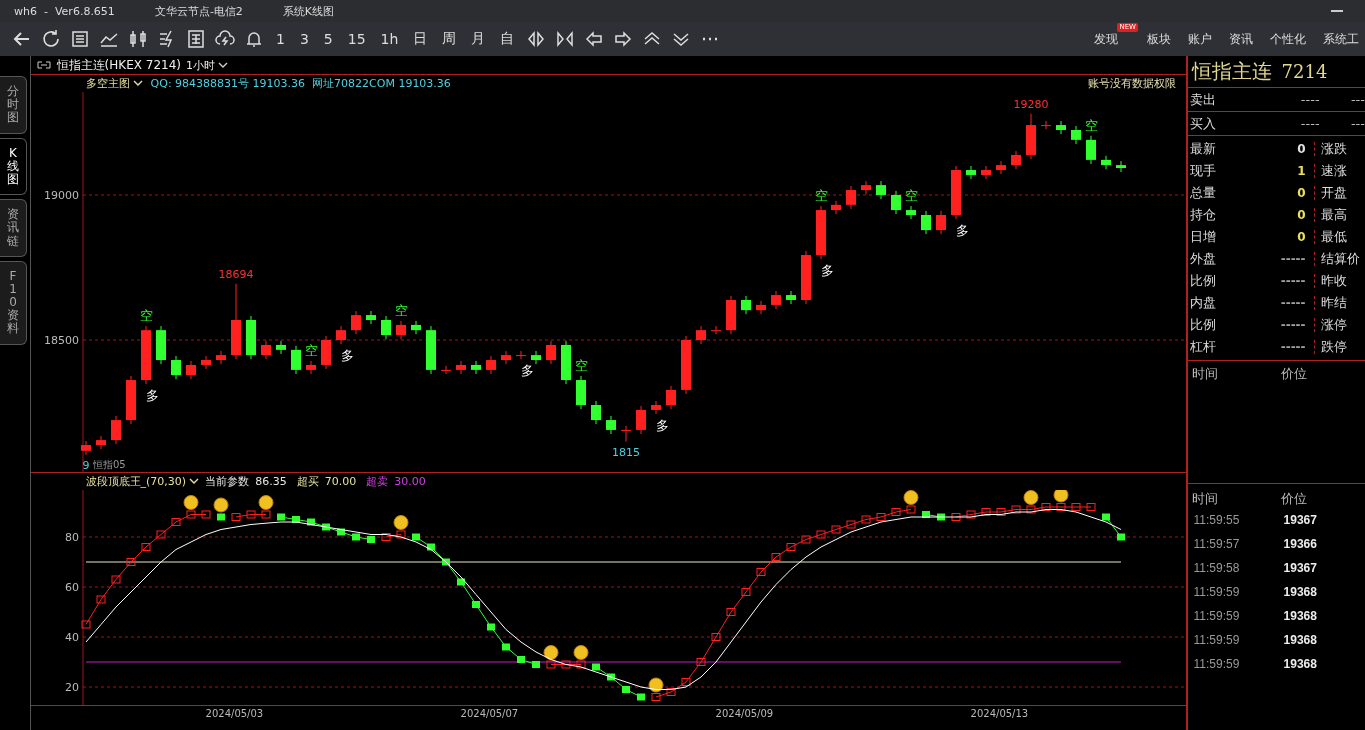 Image resolution: width=1365 pixels, height=730 pixels. What do you see at coordinates (71, 637) in the screenshot?
I see `axis-label: 40` at bounding box center [71, 637].